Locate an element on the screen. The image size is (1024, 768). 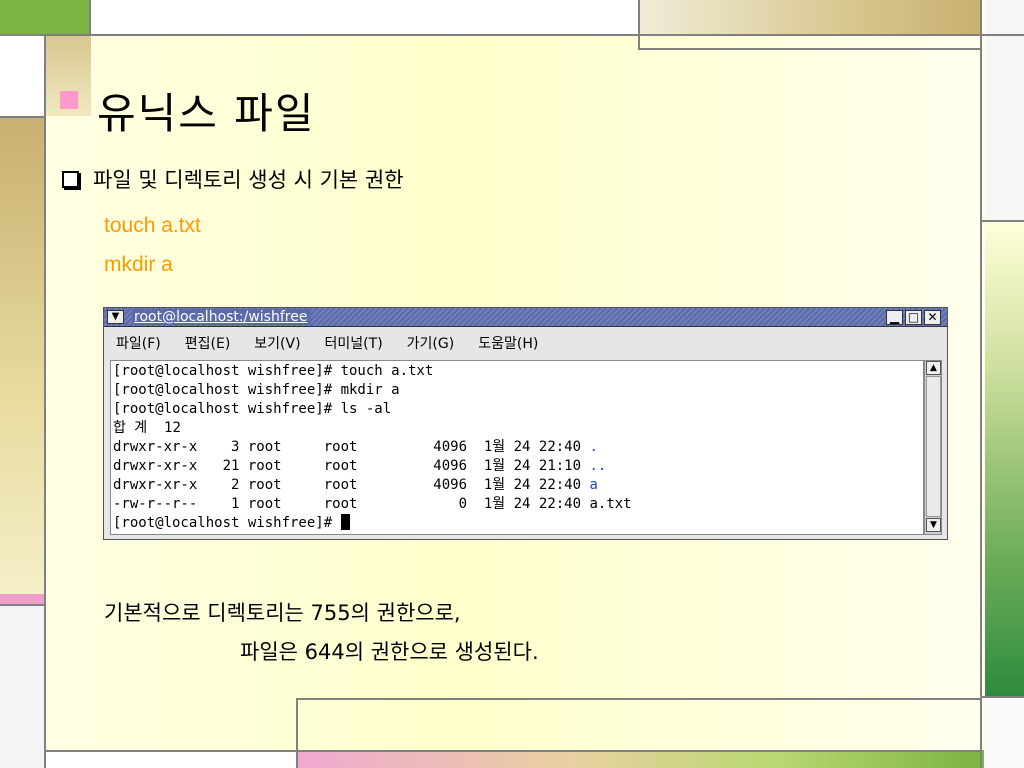
title-bullet is located at coordinates (69, 100).